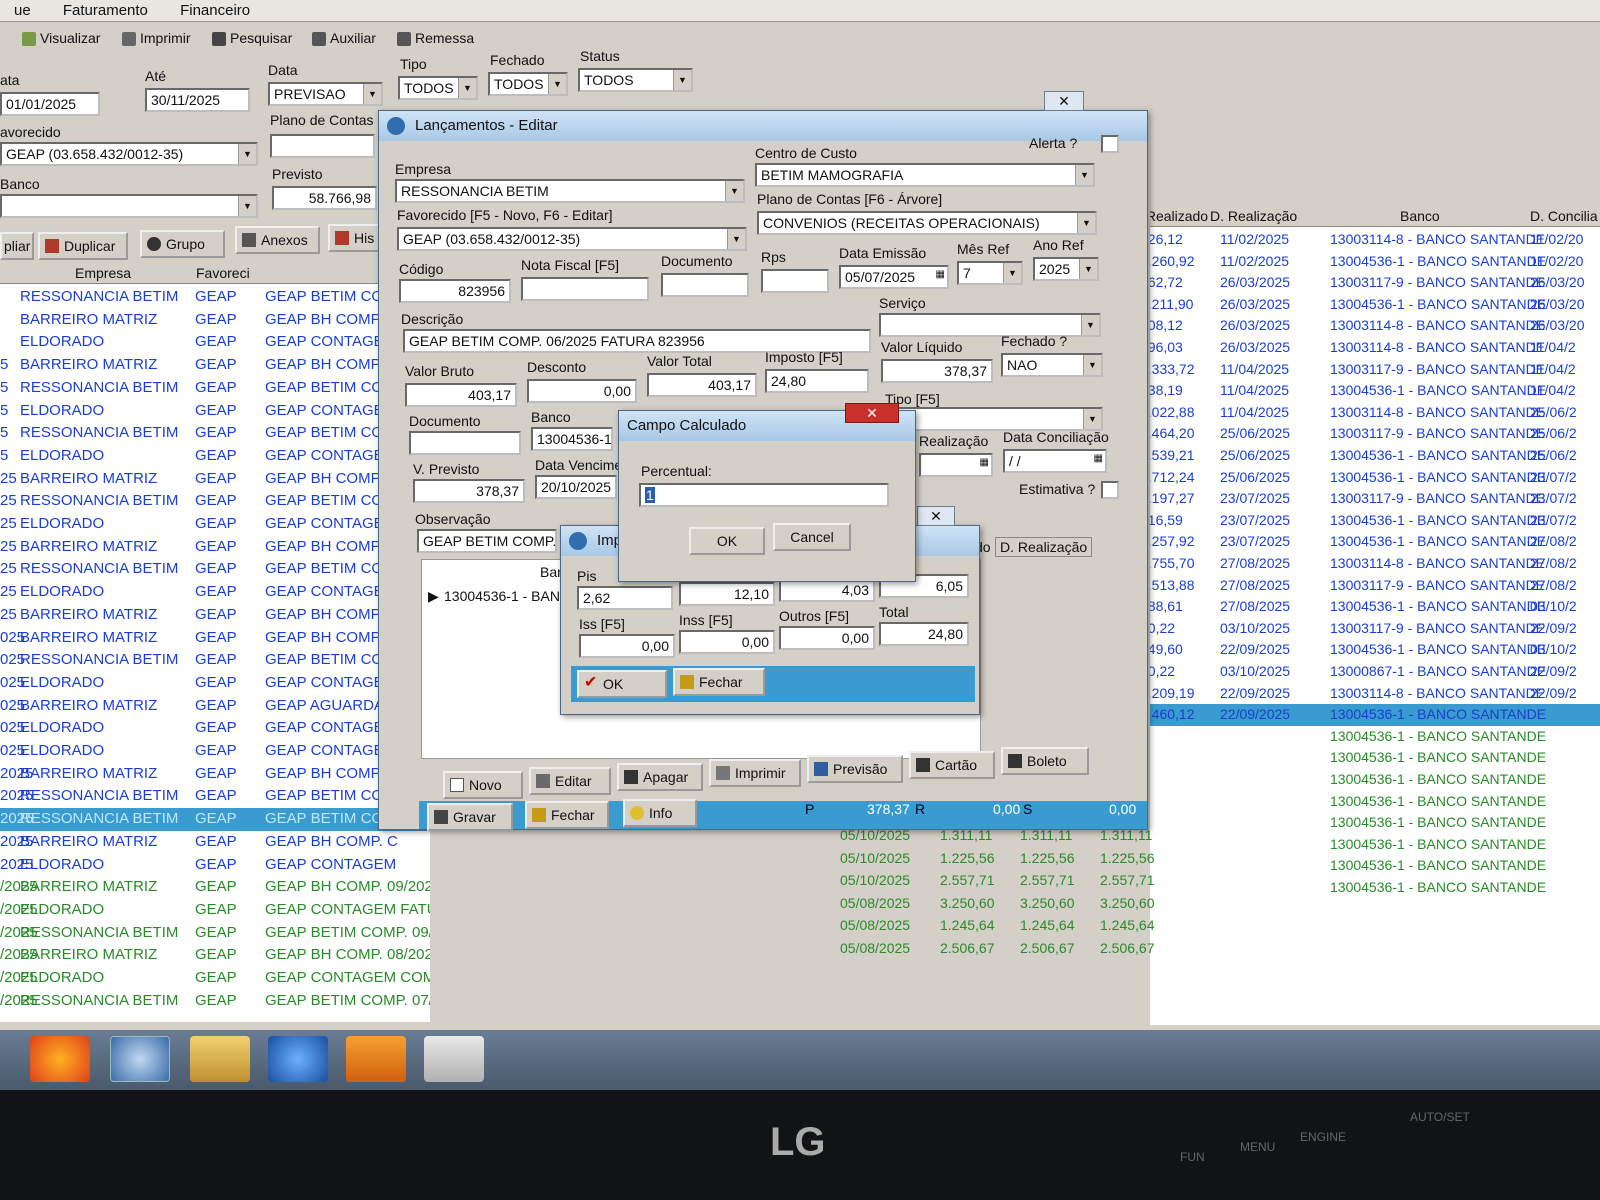 The width and height of the screenshot is (1600, 1200). What do you see at coordinates (455, 291) in the screenshot?
I see `codigo-field: 823956` at bounding box center [455, 291].